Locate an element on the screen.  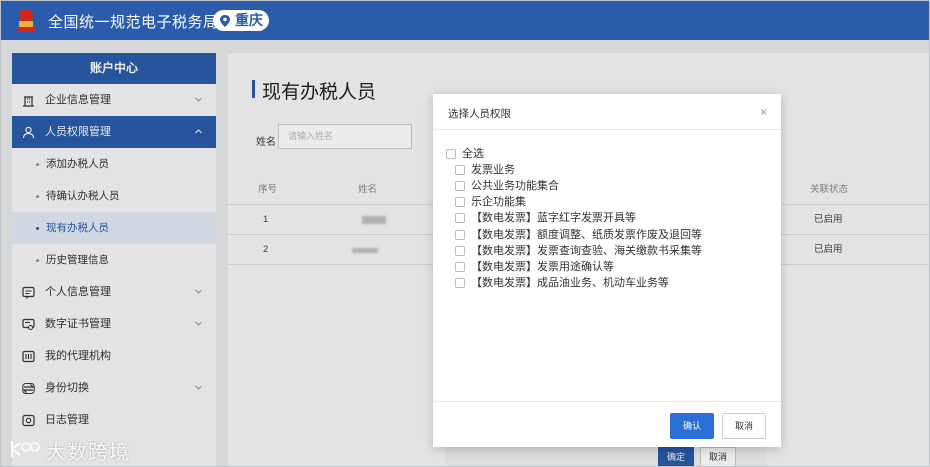
checkbox-label: 【数电发票】发票用途确认等 is located at coordinates (542, 267).